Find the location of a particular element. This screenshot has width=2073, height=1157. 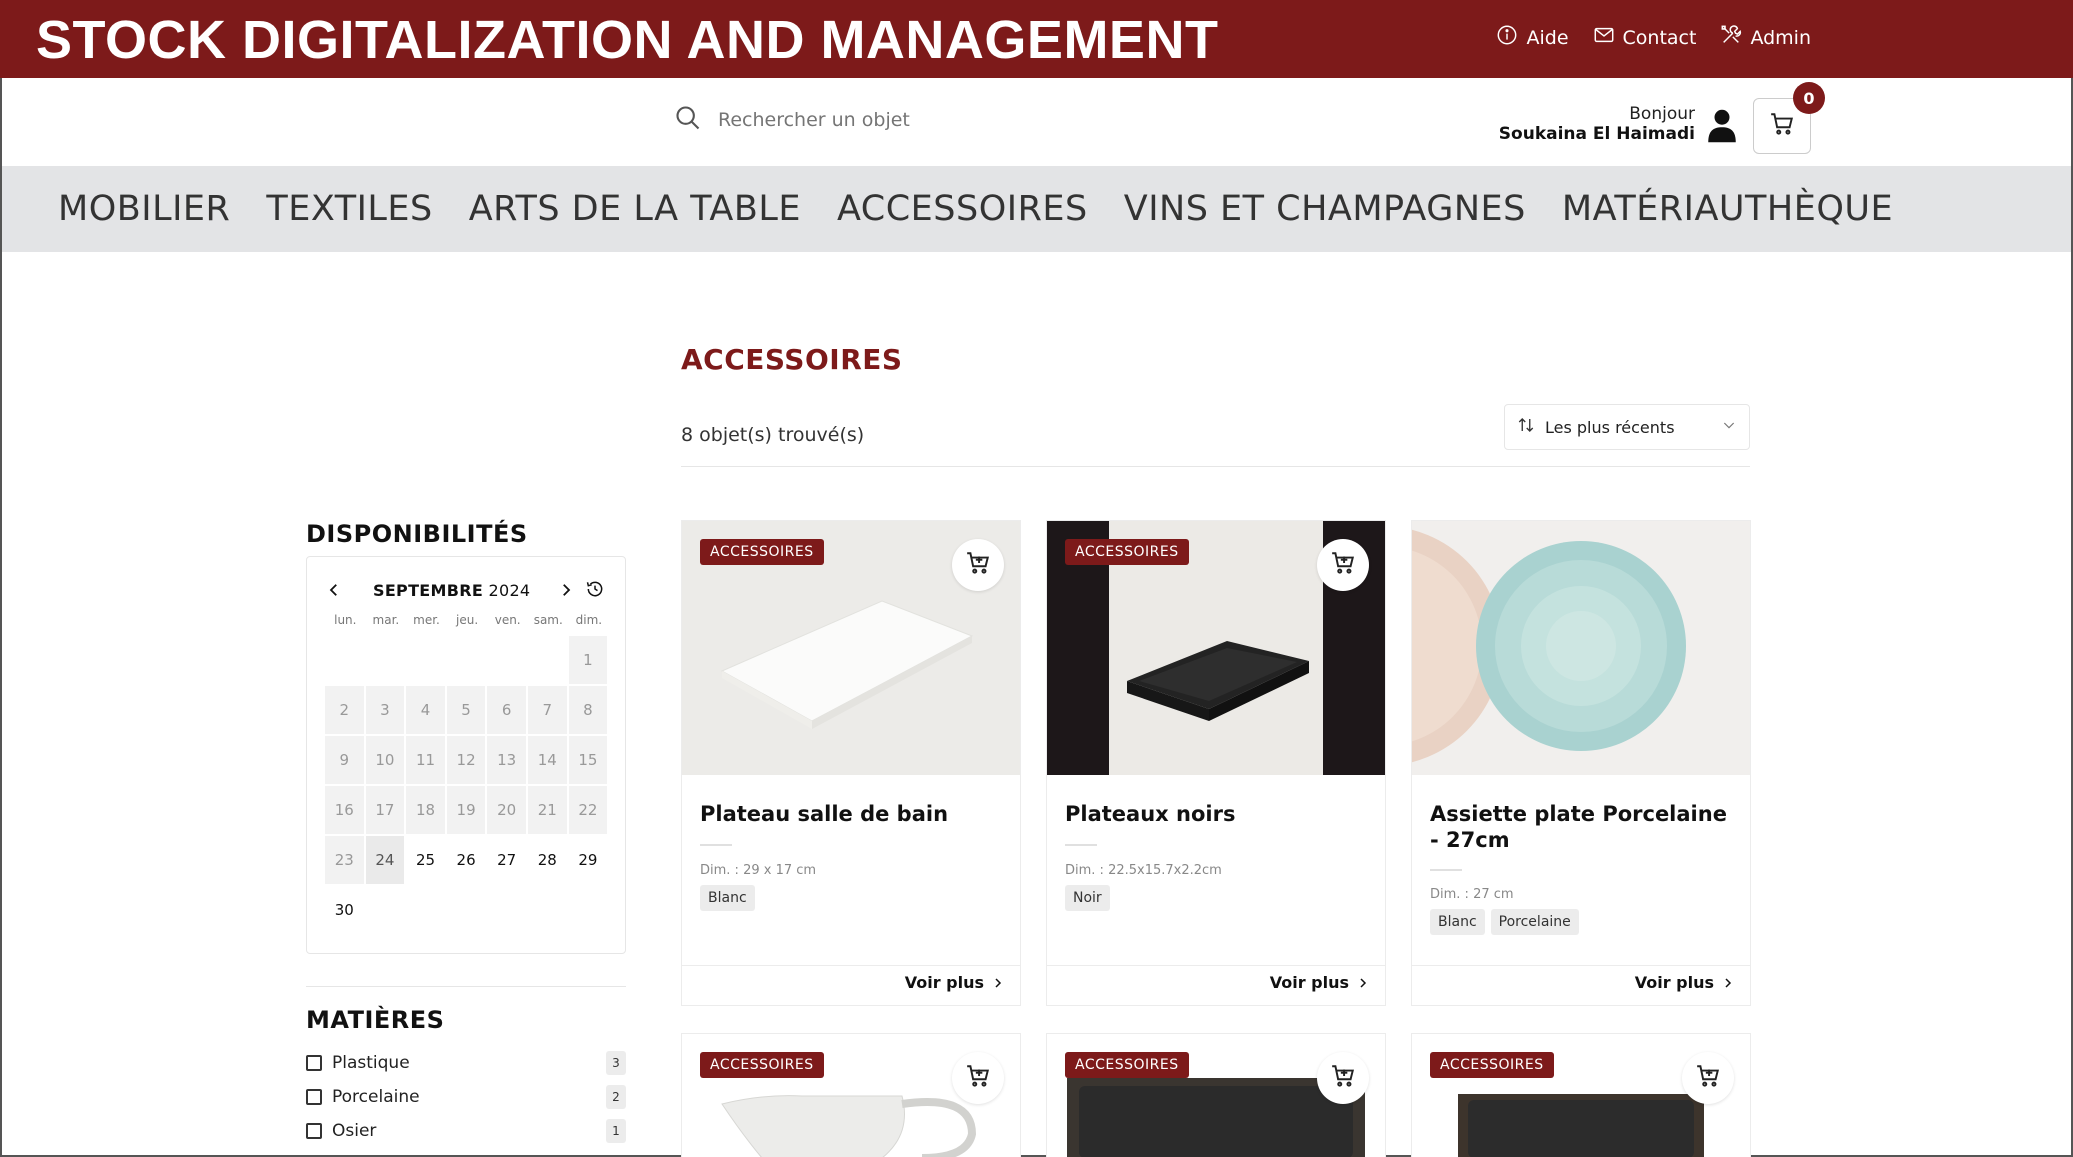

product-title: Plateau salle de bain is located at coordinates (850, 814).